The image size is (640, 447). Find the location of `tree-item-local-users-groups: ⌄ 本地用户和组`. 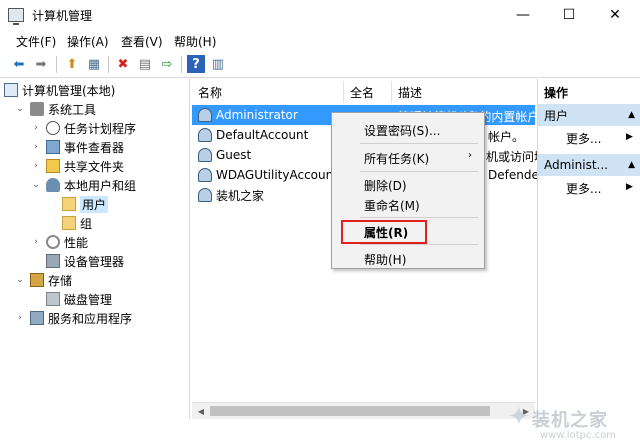

tree-item-local-users-groups: ⌄ 本地用户和组 is located at coordinates (83, 185).